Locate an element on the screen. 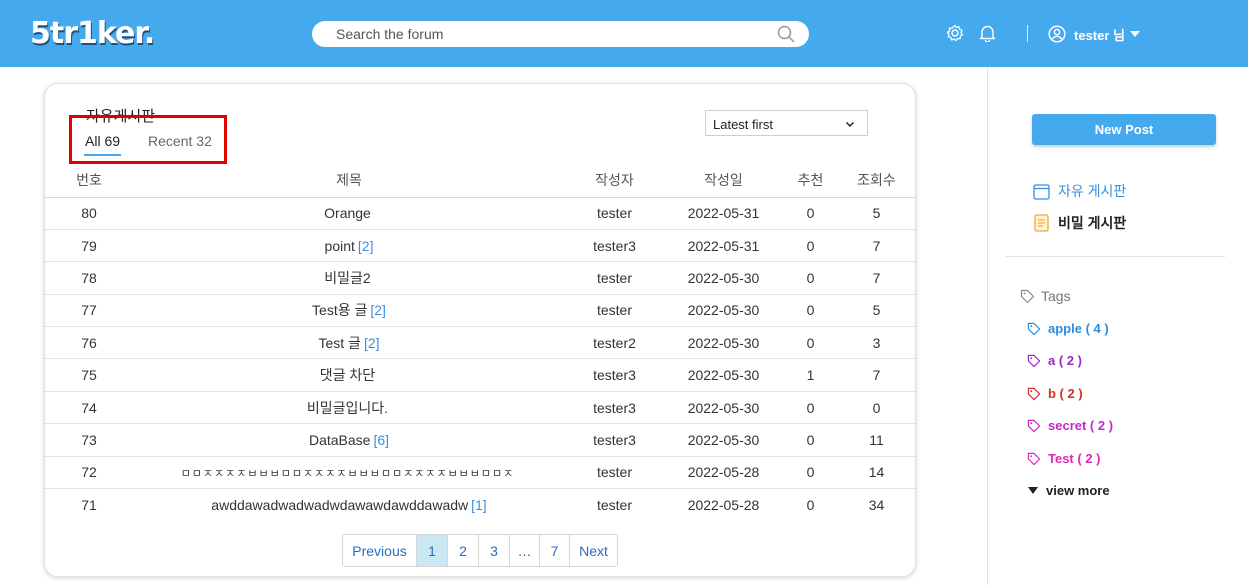 Image resolution: width=1248 pixels, height=585 pixels. search-bar is located at coordinates (560, 34).